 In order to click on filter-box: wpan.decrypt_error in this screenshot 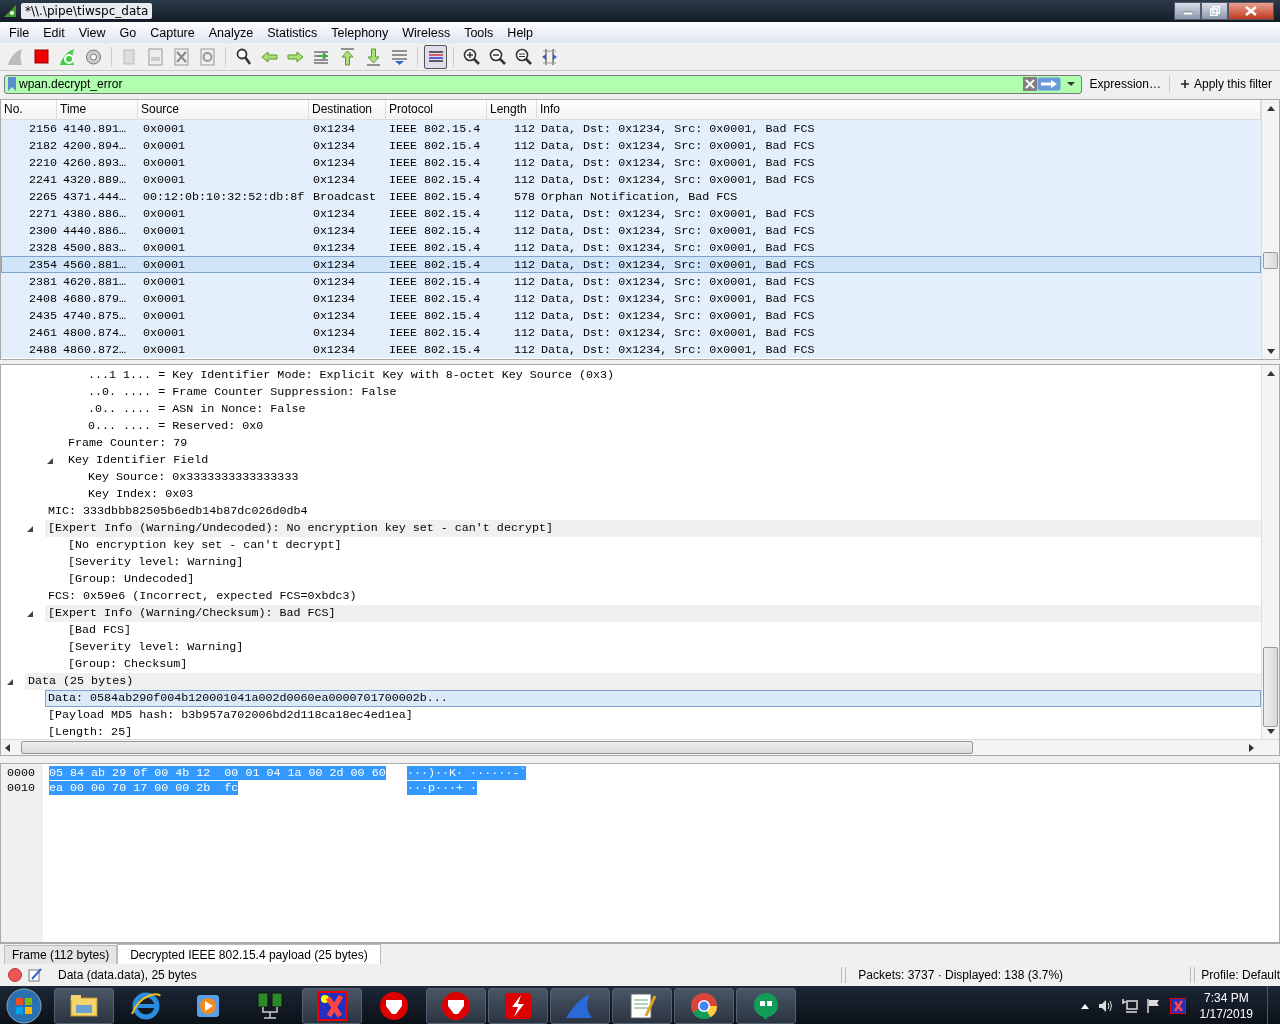, I will do `click(543, 84)`.